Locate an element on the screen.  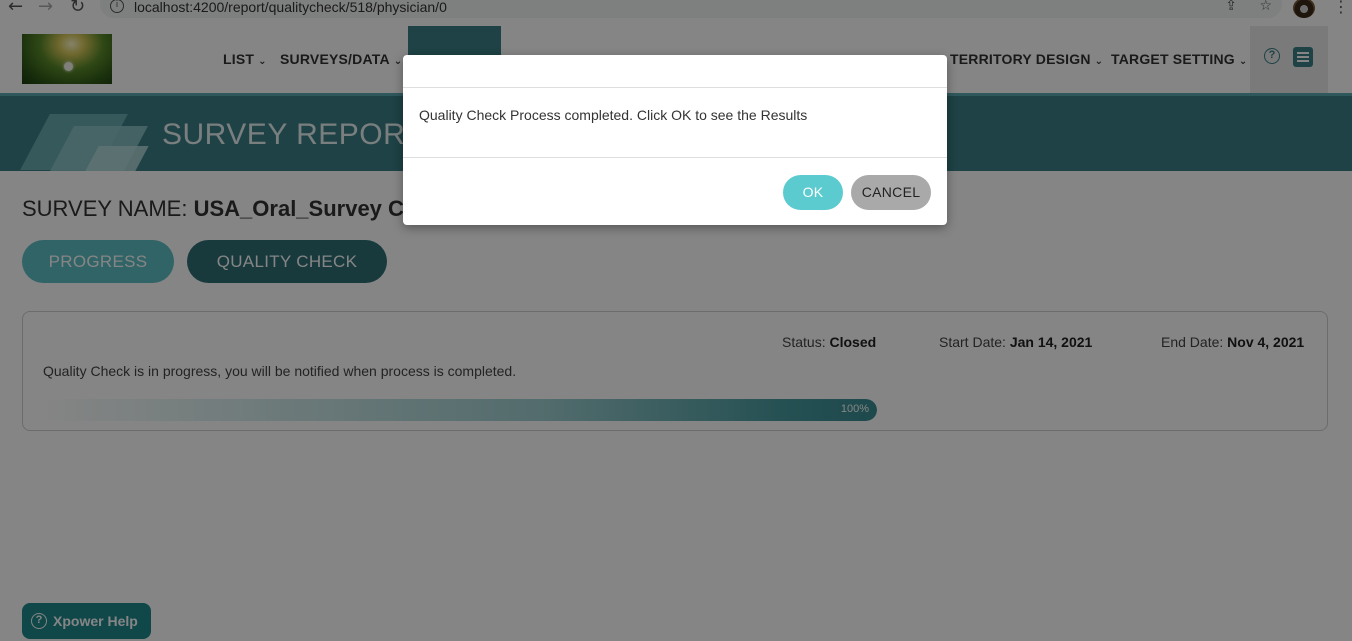
dialog-header is located at coordinates (675, 71).